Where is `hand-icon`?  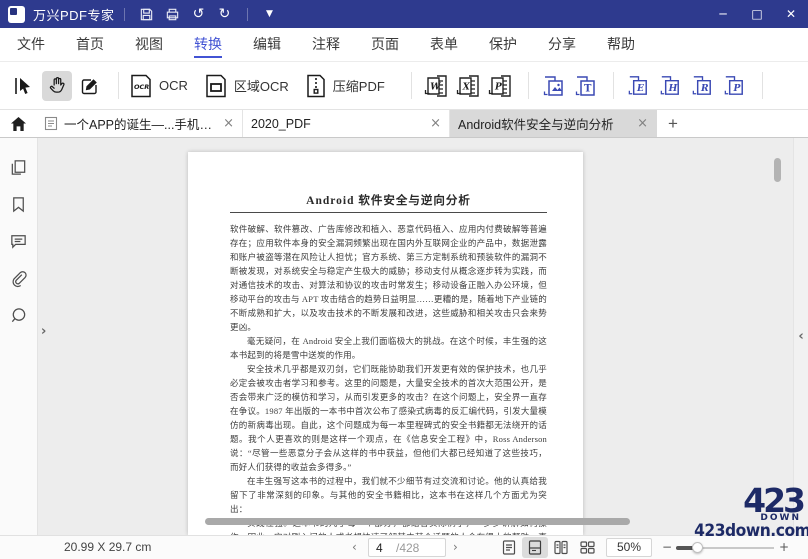 hand-icon is located at coordinates (57, 85).